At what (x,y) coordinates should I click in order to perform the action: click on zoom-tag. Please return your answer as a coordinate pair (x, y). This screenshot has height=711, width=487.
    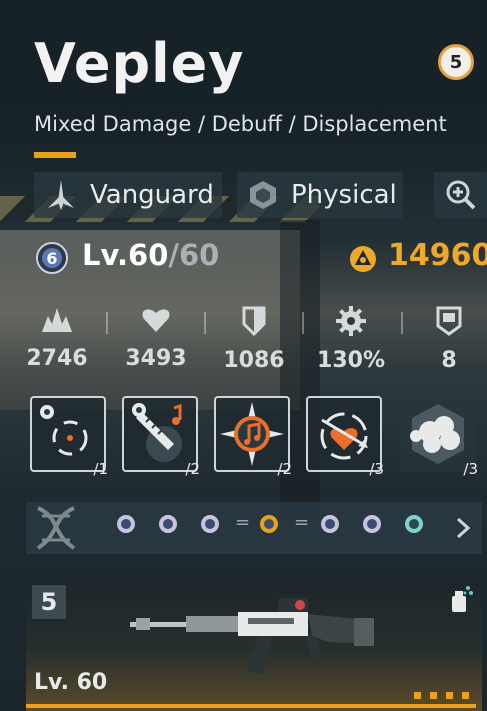
    Looking at the image, I should click on (460, 195).